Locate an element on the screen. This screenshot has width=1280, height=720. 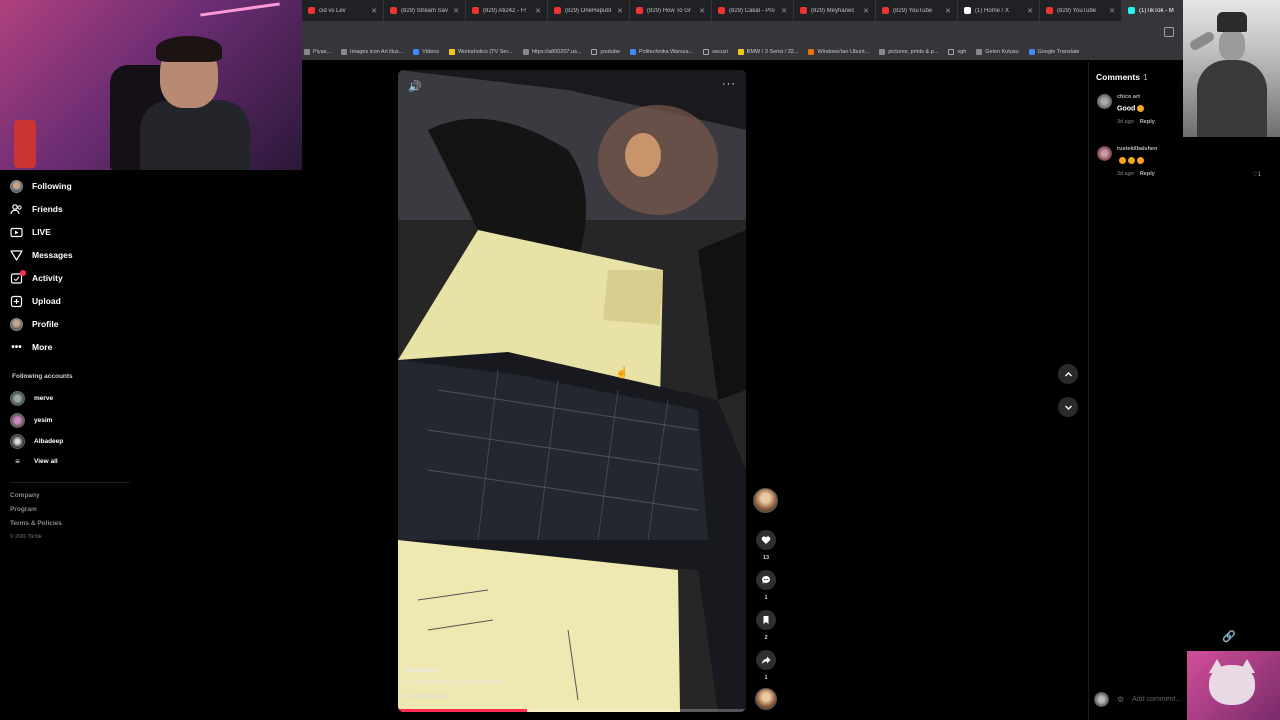
nav-activity: Activity is located at coordinates (36, 278).